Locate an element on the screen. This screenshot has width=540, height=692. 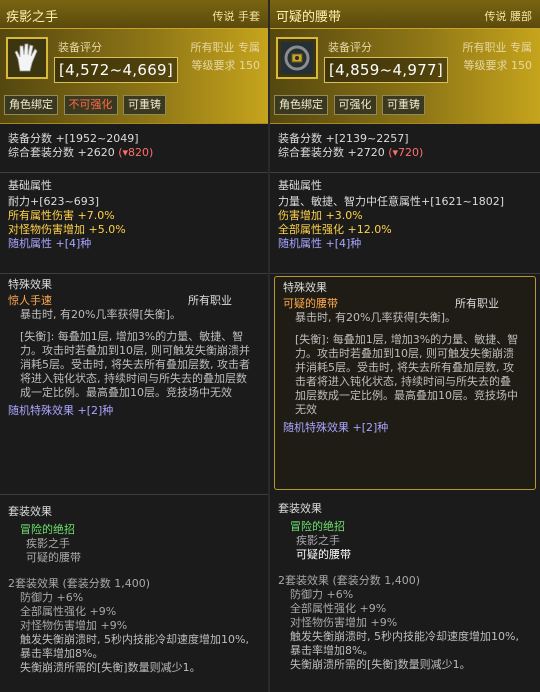
tag-enhance: 不可强化 is located at coordinates (90, 105).